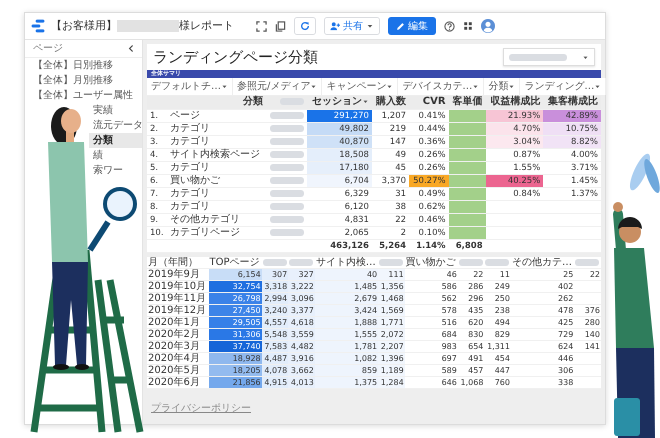  Describe the element at coordinates (301, 334) in the screenshot. I see `table-cell: 3,559` at that location.